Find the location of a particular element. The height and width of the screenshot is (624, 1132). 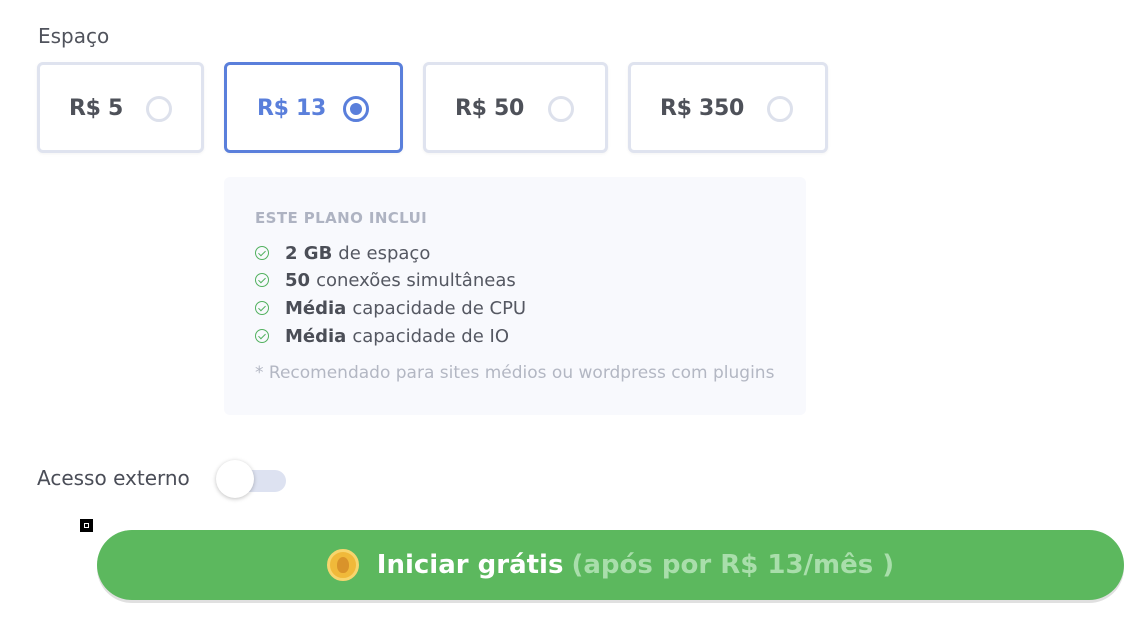

feature-text: capacidade de IO is located at coordinates (430, 336).